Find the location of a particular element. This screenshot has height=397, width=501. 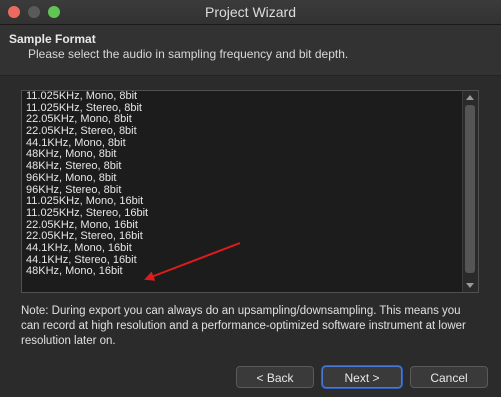

cancel-button: Cancel is located at coordinates (449, 377).